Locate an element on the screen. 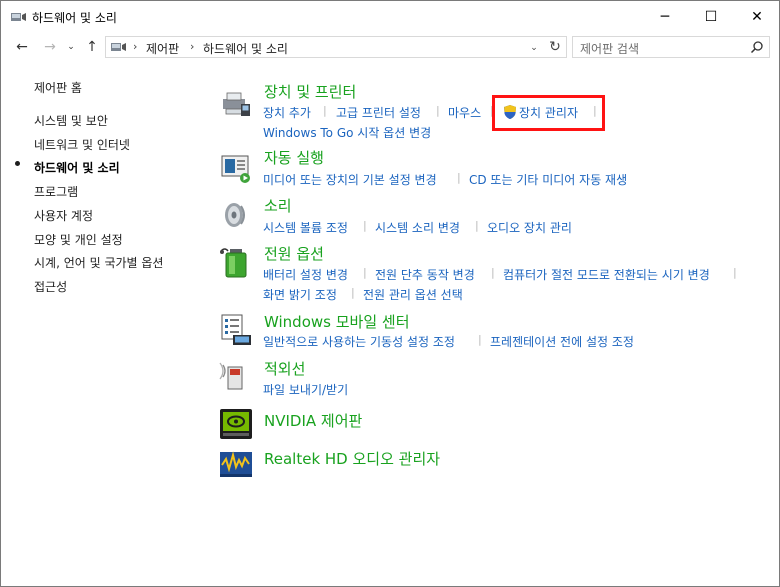 The width and height of the screenshot is (780, 587). address-dropdown-chevron-icon: ⌄ is located at coordinates (534, 48).